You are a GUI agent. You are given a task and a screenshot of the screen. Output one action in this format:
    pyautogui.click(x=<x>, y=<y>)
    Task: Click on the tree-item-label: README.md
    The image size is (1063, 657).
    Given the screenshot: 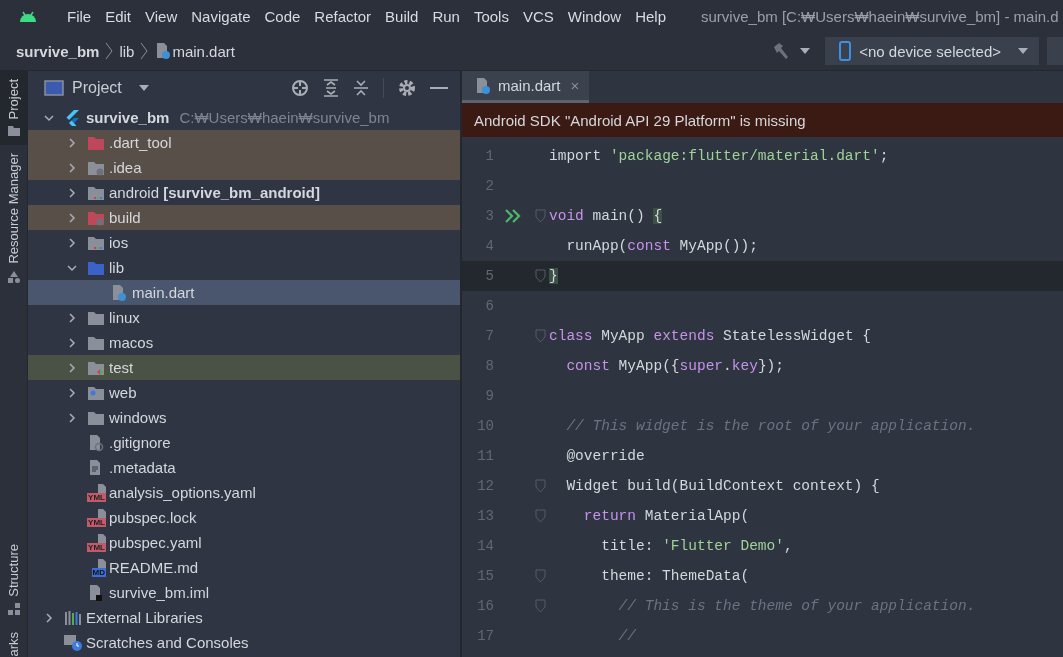 What is the action you would take?
    pyautogui.click(x=154, y=567)
    